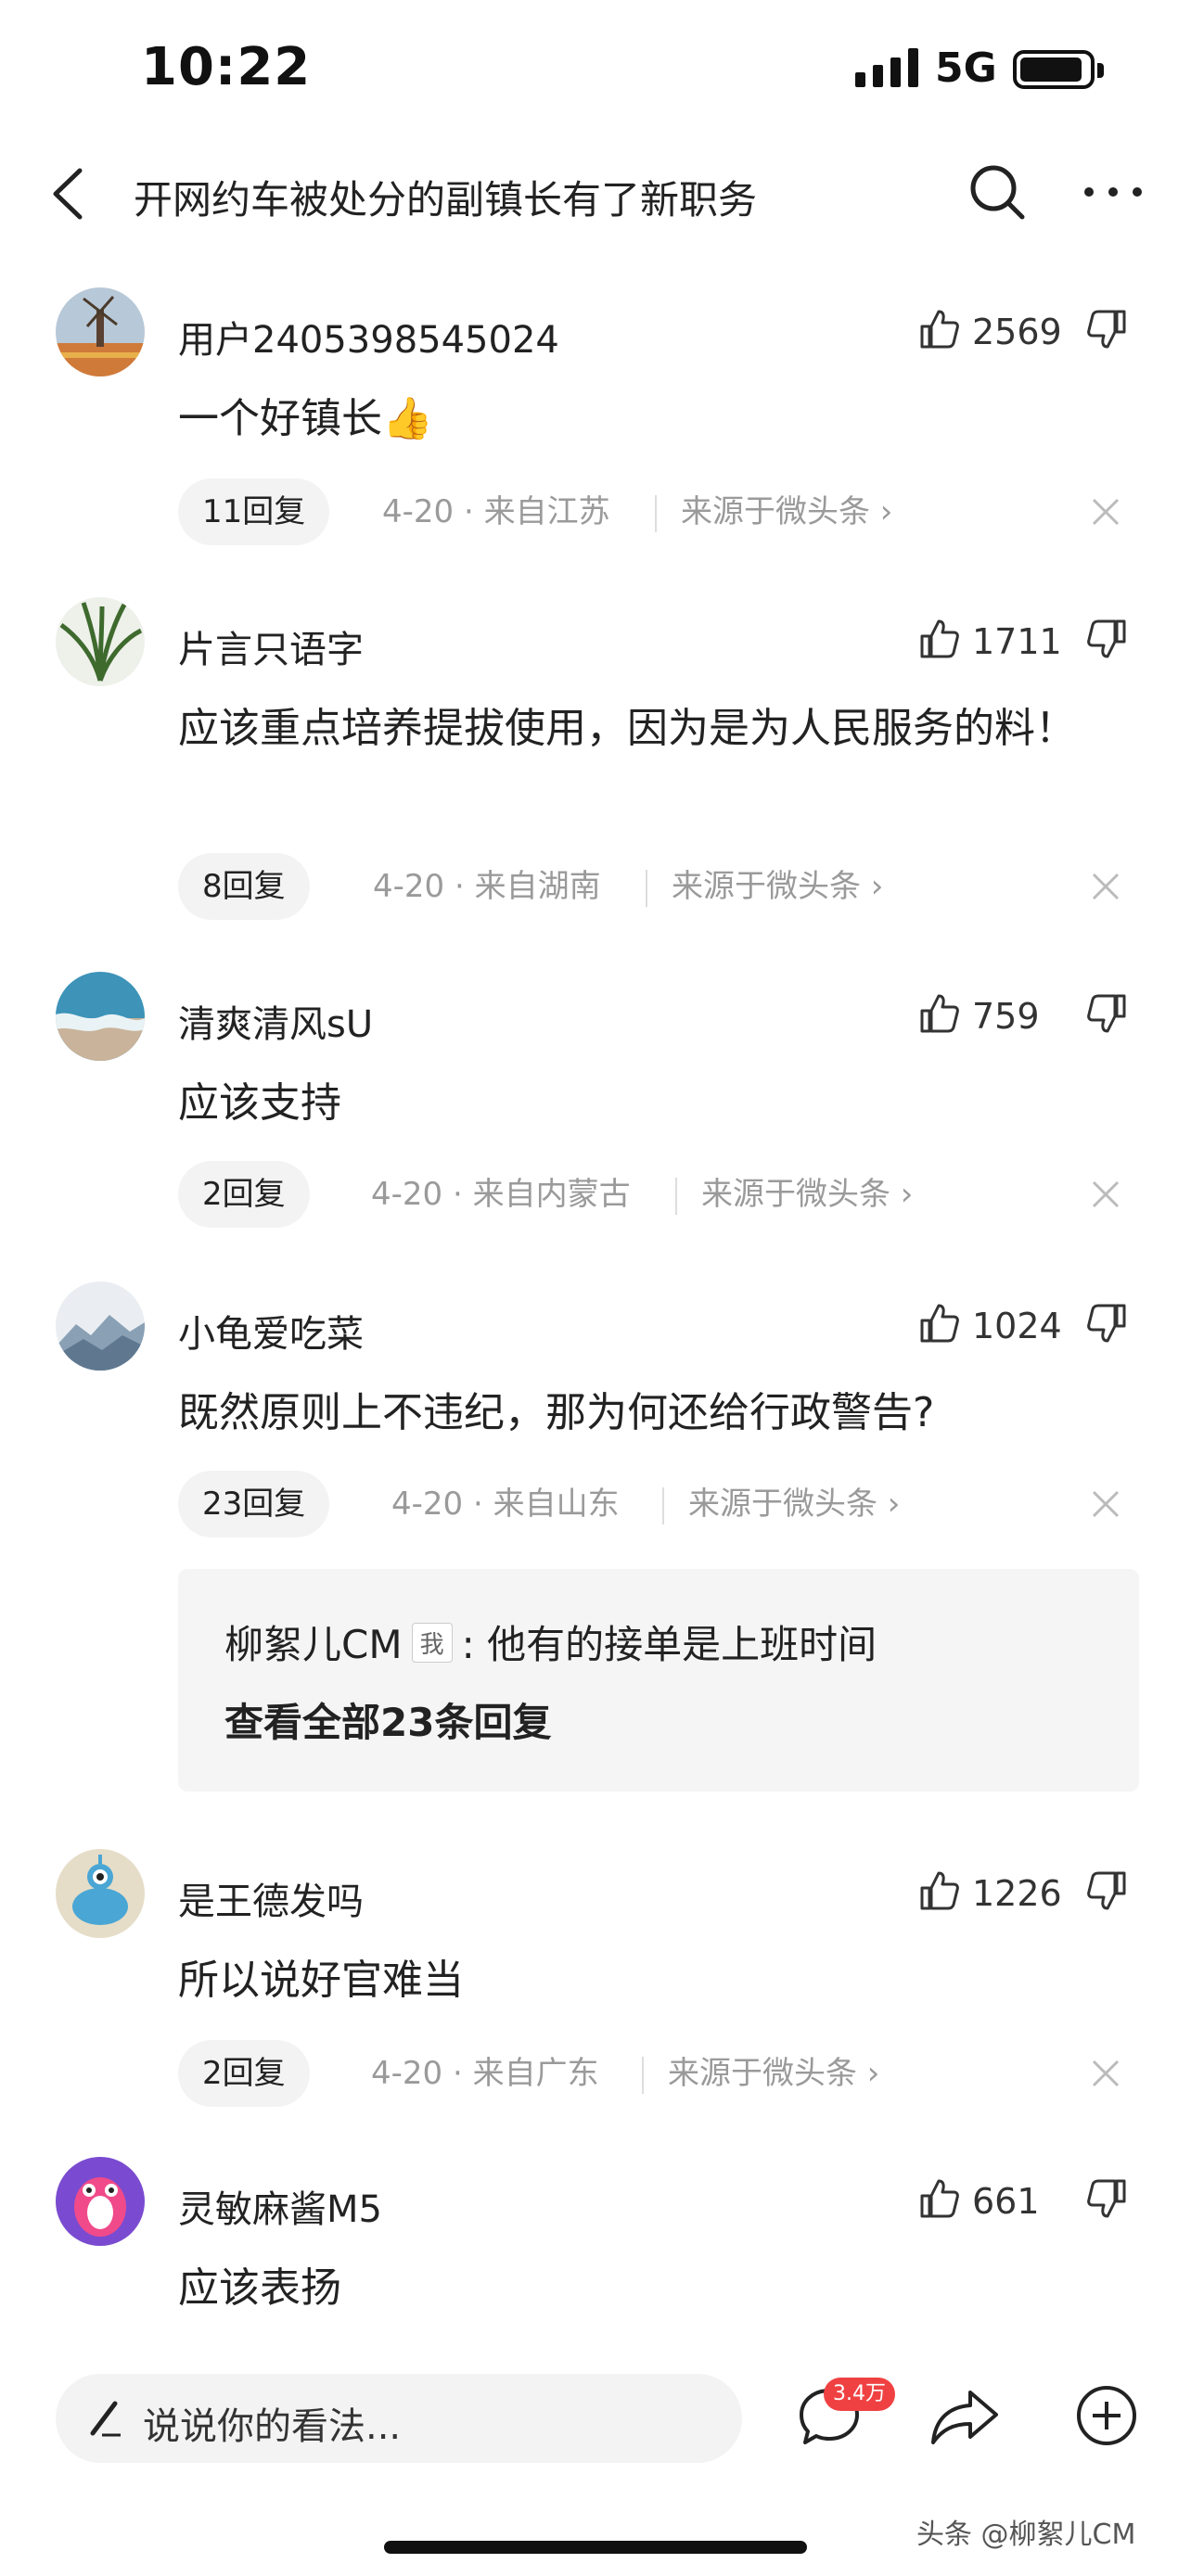 This screenshot has width=1191, height=2576. I want to click on comment-text: 一个好镇长👍, so click(305, 418).